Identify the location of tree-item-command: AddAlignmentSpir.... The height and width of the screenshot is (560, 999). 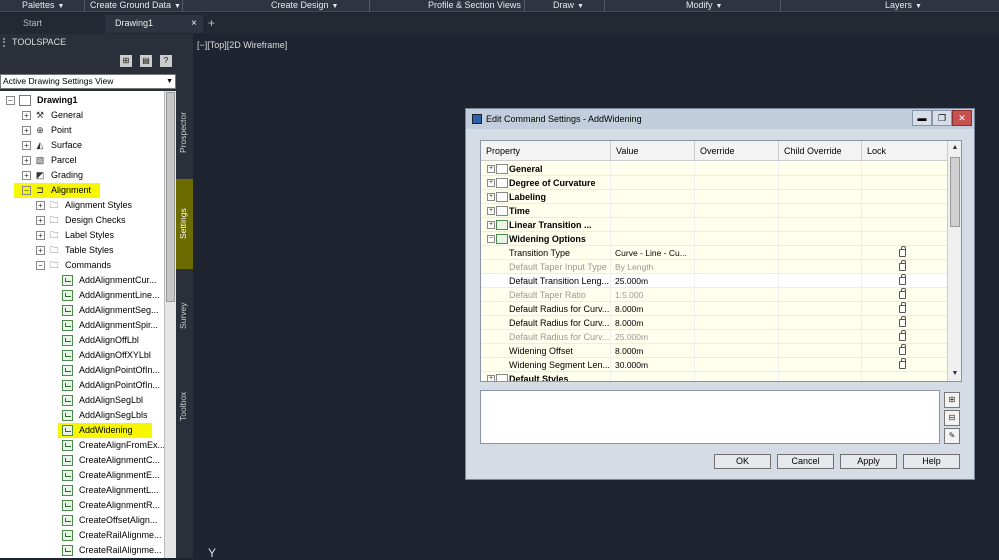
(82, 325).